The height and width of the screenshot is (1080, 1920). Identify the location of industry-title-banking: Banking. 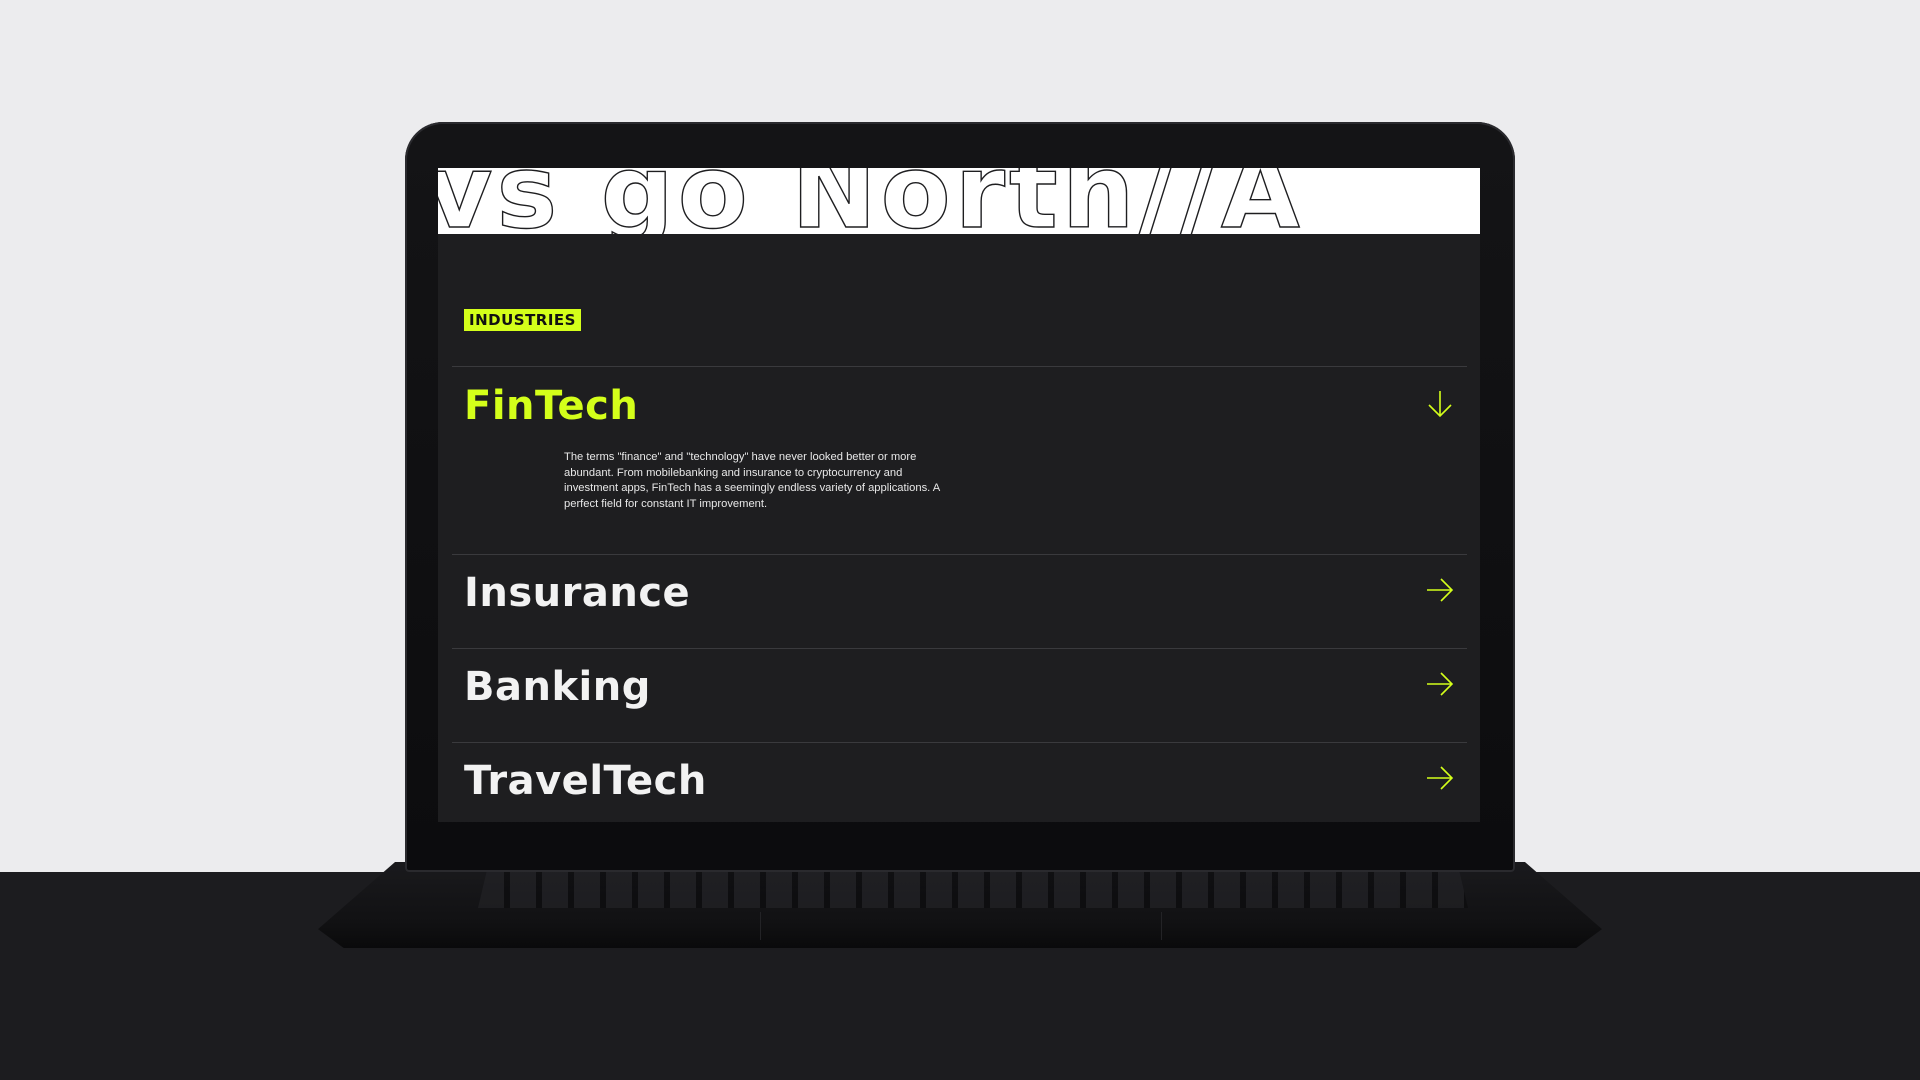
(557, 687).